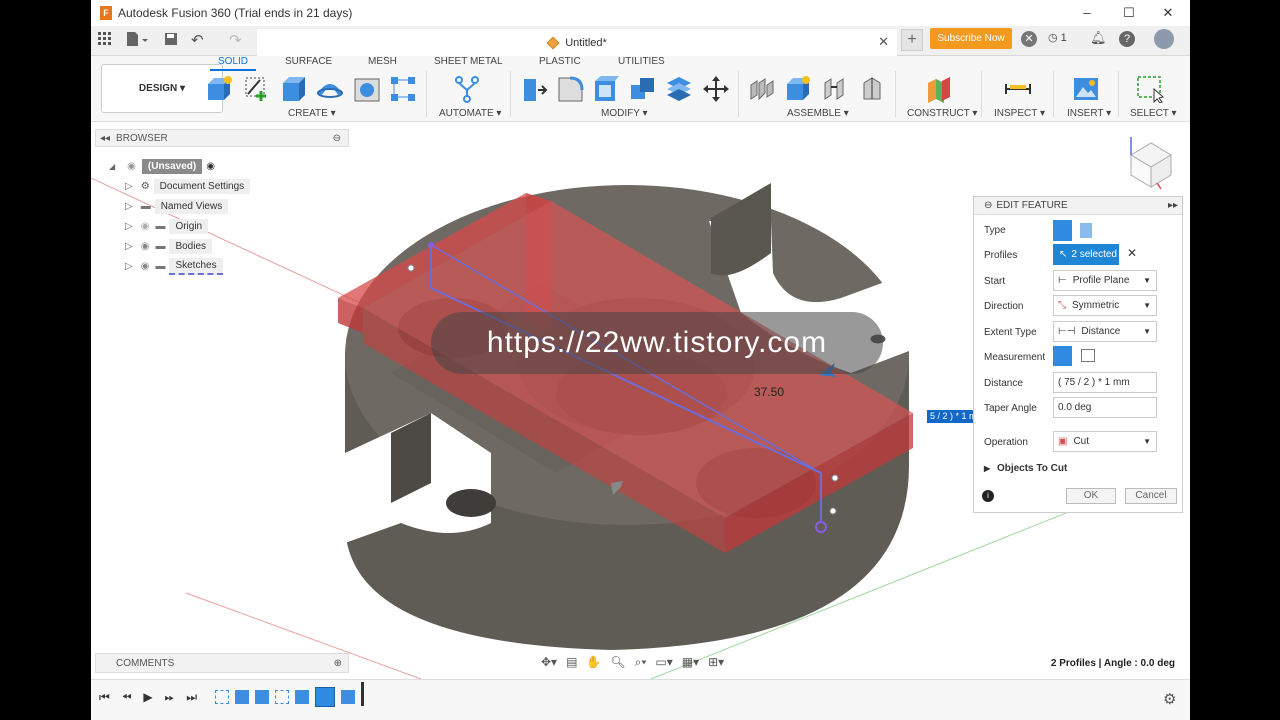 This screenshot has height=720, width=1280. What do you see at coordinates (1129, 13) in the screenshot?
I see `maximize-button: ☐` at bounding box center [1129, 13].